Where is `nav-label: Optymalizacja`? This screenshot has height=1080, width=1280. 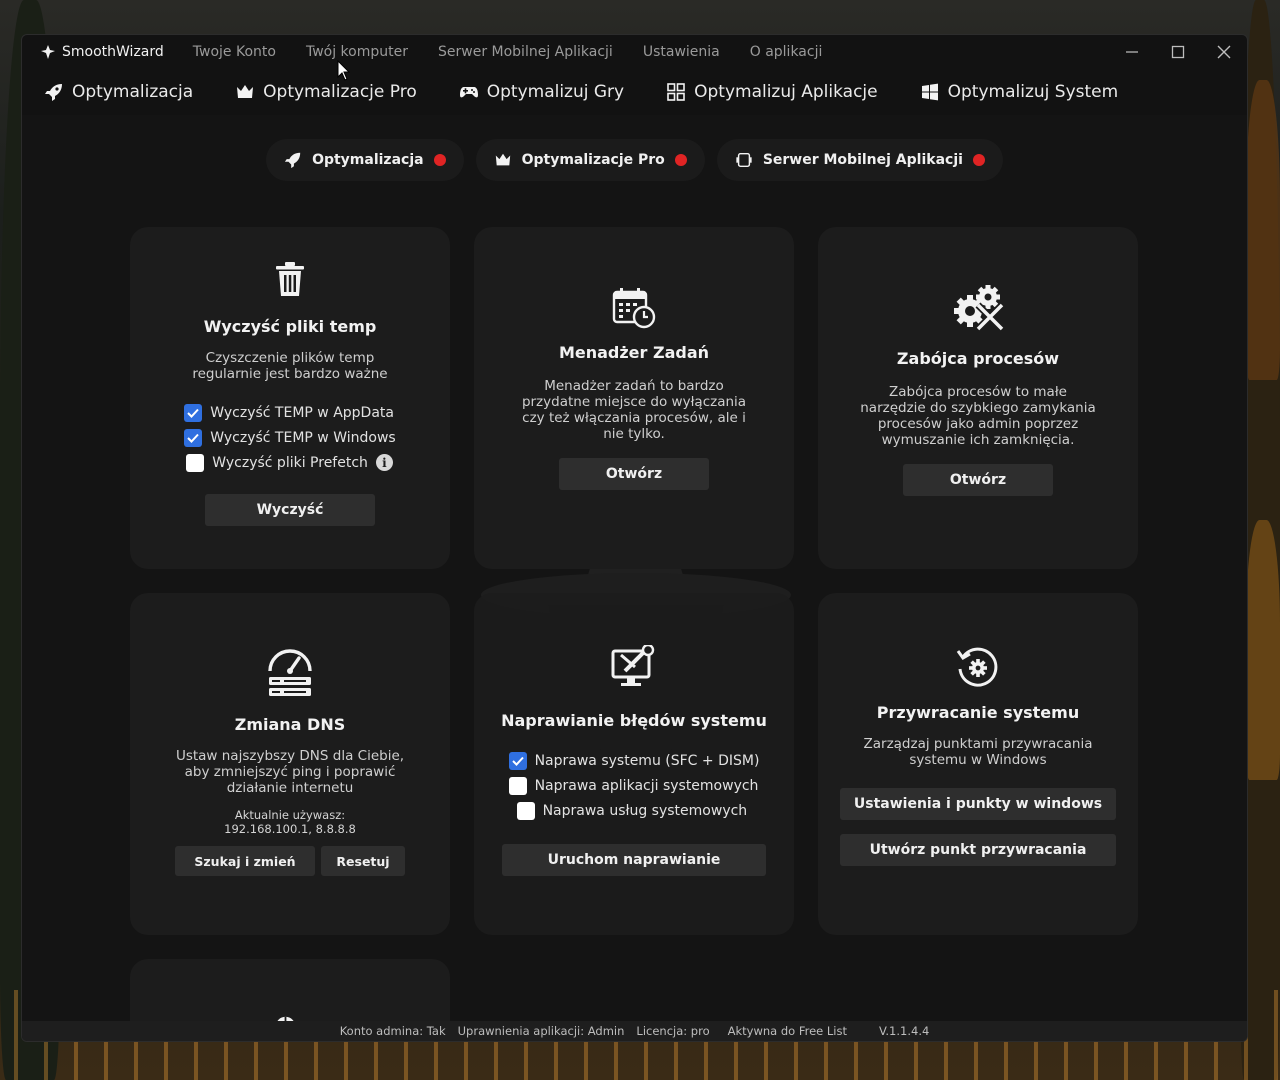 nav-label: Optymalizacja is located at coordinates (133, 92).